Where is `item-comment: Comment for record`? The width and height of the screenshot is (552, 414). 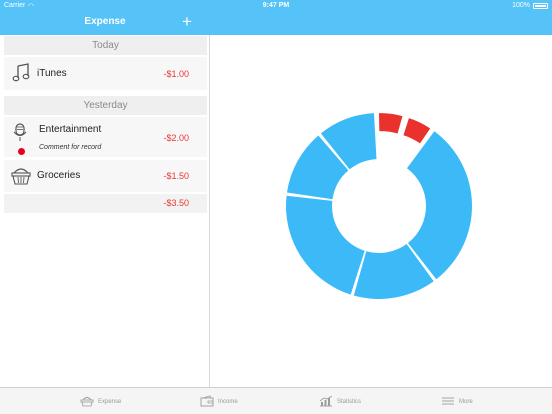 item-comment: Comment for record is located at coordinates (70, 147).